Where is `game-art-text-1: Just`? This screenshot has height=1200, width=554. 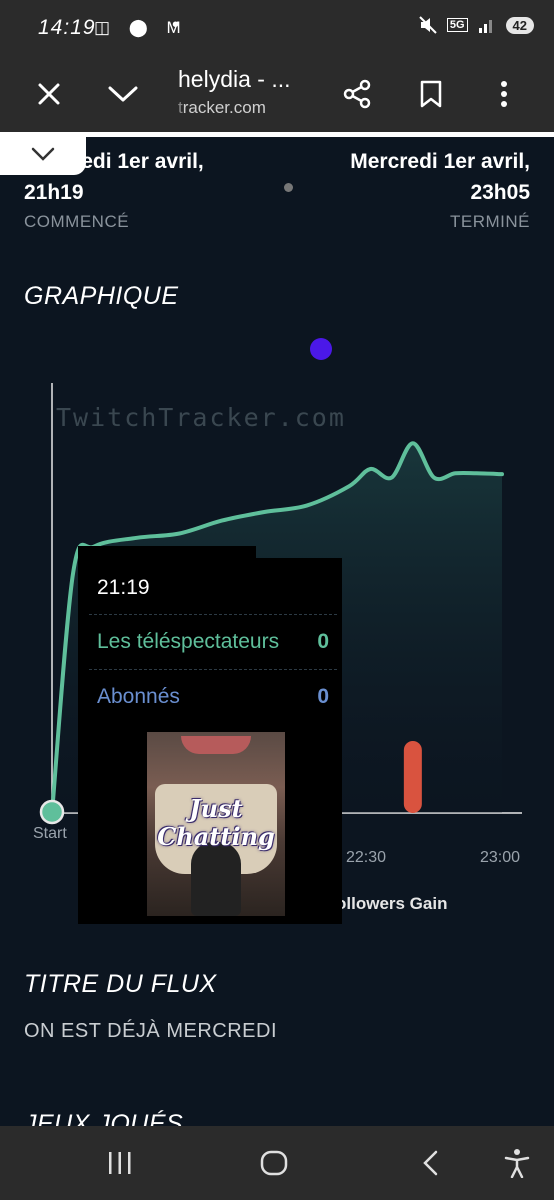
game-art-text-1: Just is located at coordinates (216, 808).